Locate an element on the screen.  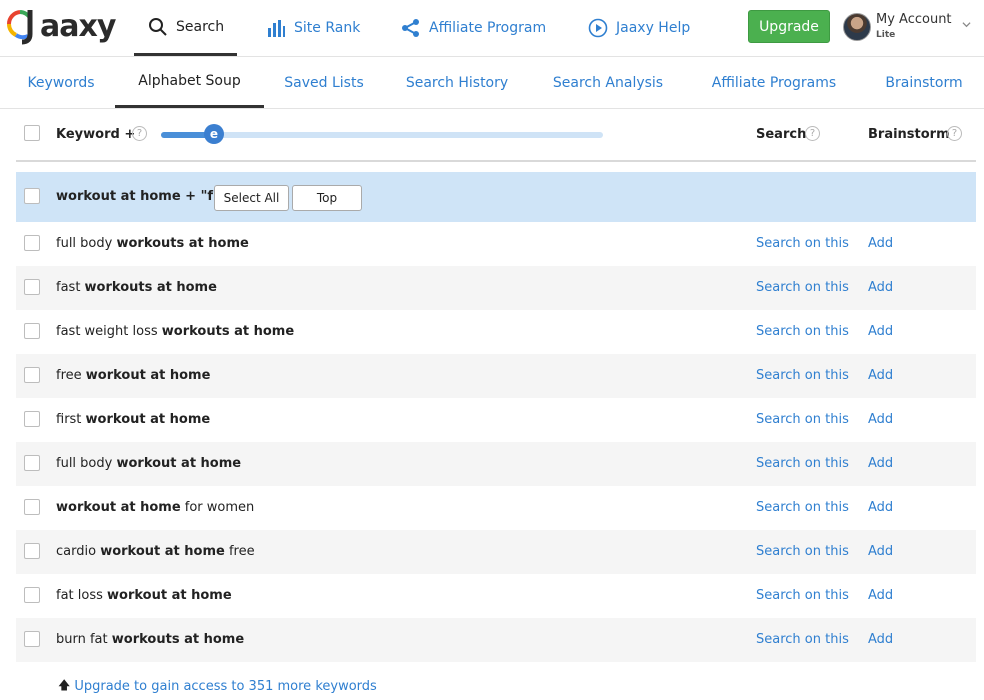
keyword-prefix: free is located at coordinates (71, 375).